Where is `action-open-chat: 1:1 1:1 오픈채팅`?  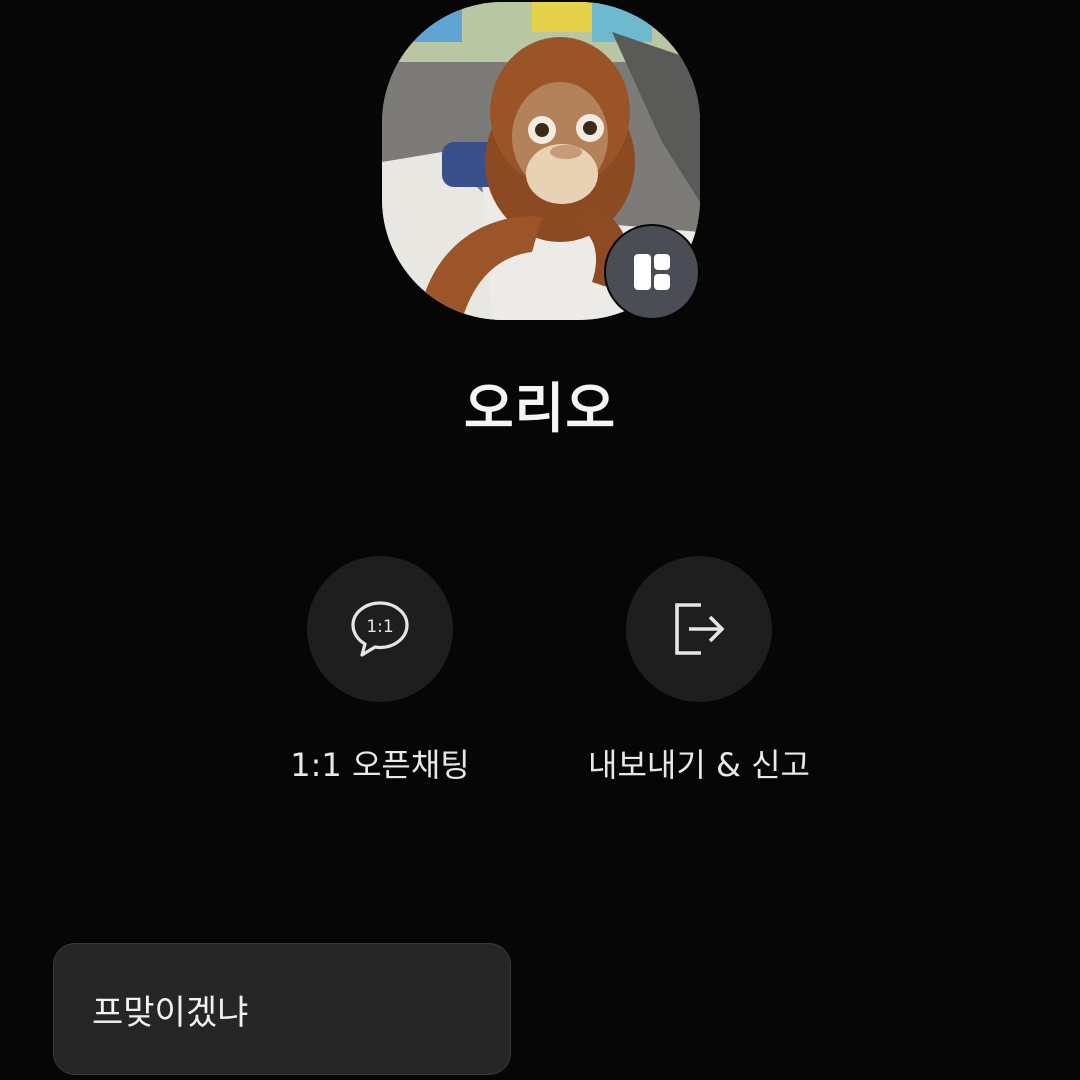
action-open-chat: 1:1 1:1 오픈채팅 is located at coordinates (380, 671).